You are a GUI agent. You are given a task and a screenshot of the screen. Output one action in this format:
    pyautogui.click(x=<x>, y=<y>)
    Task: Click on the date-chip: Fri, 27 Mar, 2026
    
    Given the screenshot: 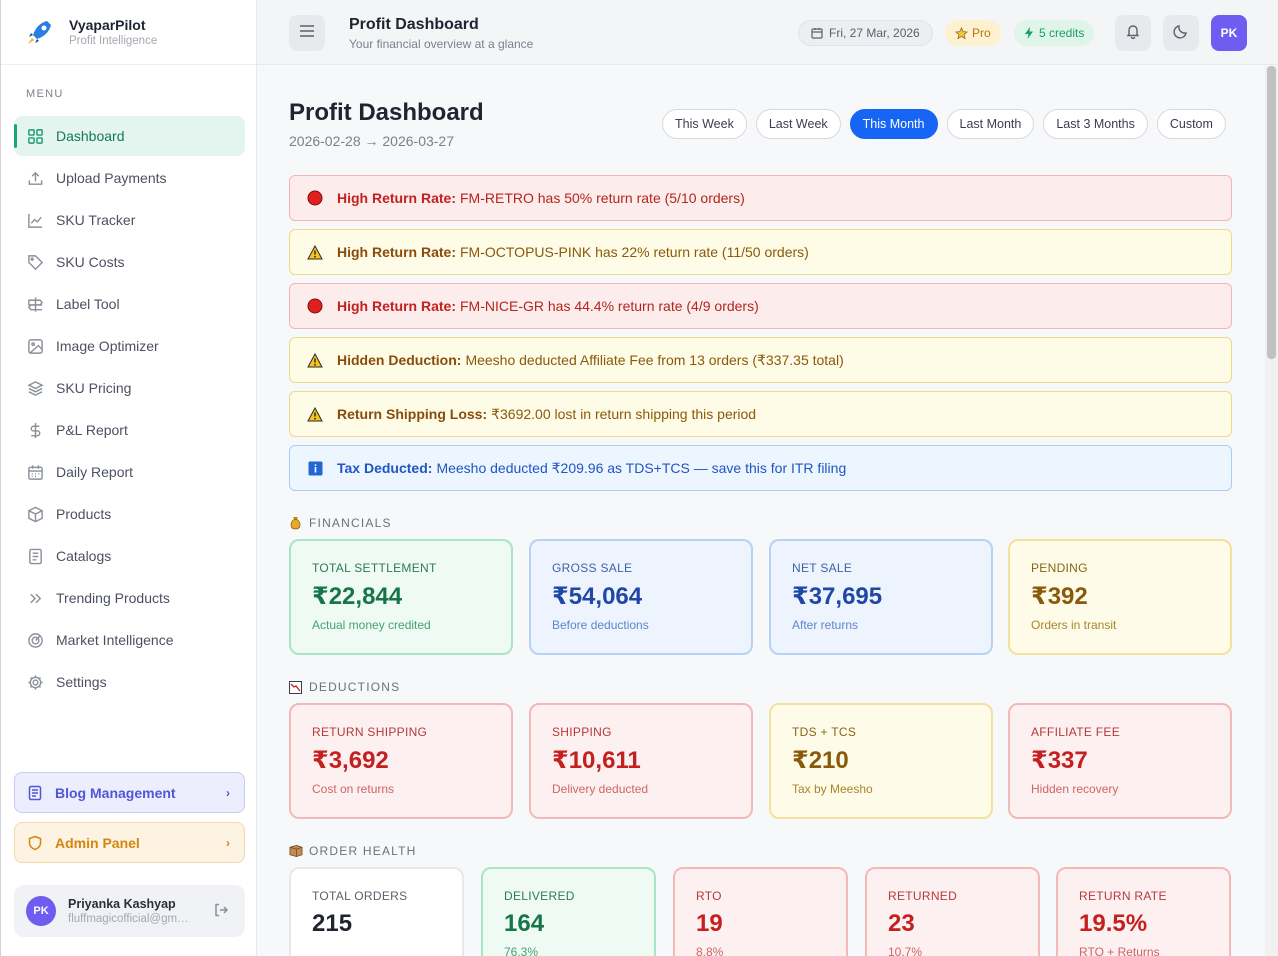 What is the action you would take?
    pyautogui.click(x=865, y=33)
    